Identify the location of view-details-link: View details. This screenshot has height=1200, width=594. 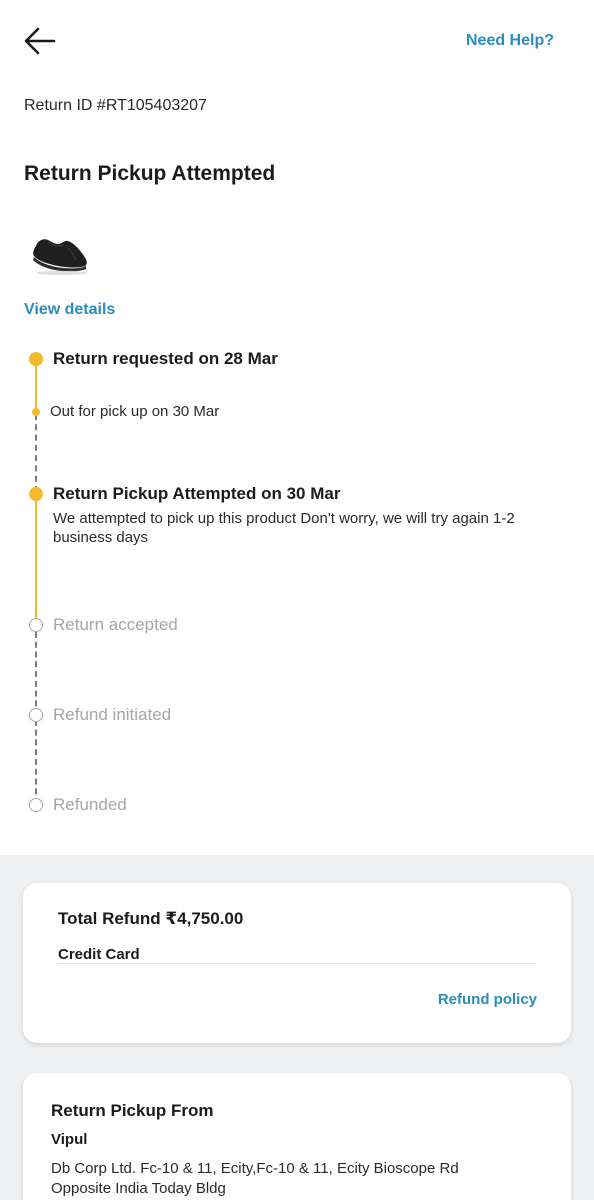
(69, 310).